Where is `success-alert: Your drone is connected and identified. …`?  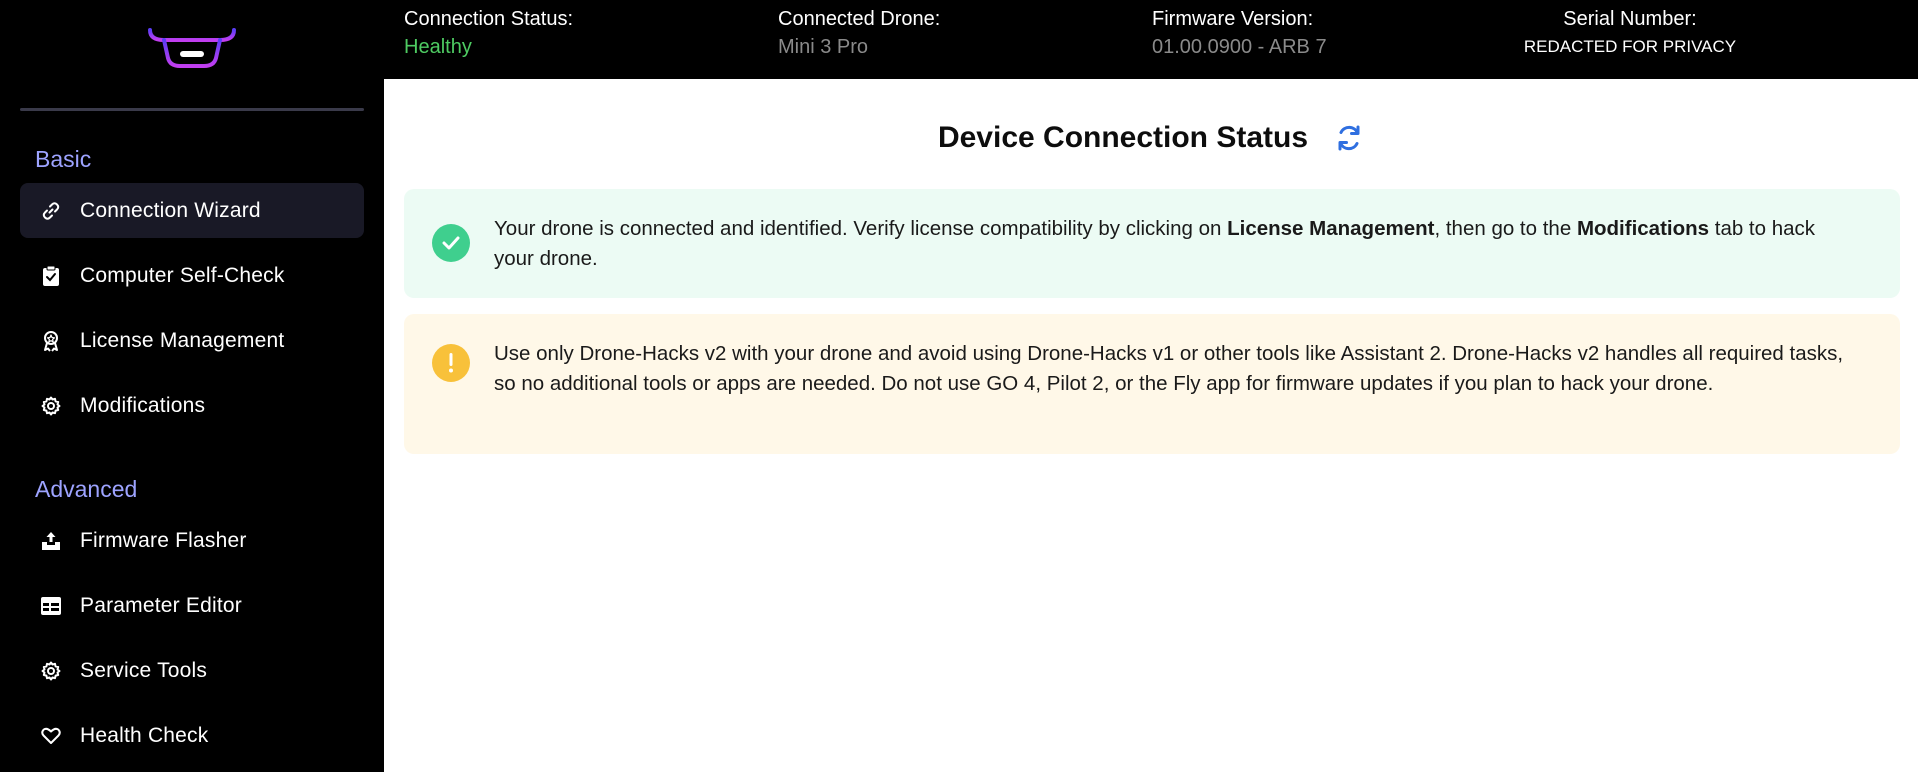 success-alert: Your drone is connected and identified. … is located at coordinates (1152, 243).